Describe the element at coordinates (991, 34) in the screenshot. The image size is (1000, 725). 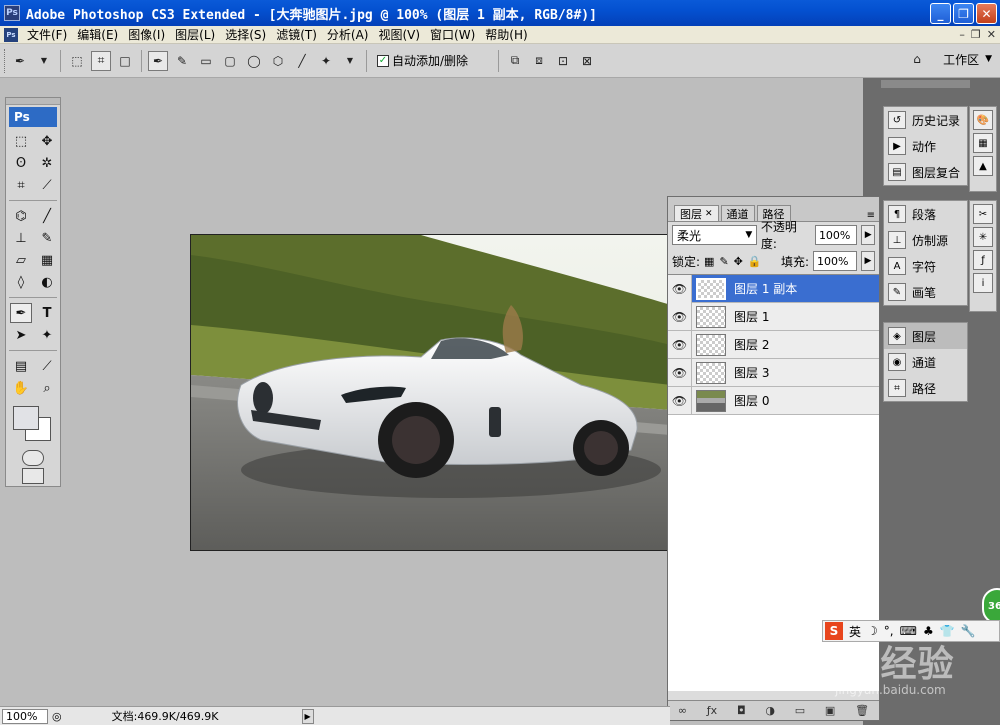
I see `doc-close-icon: ✕` at that location.